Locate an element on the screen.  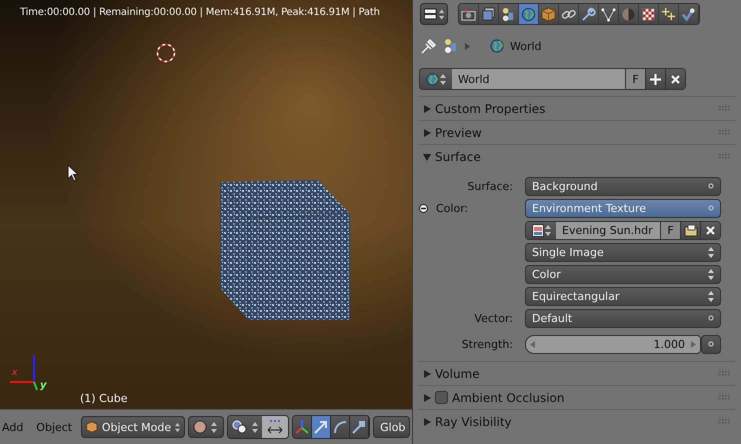
field-label: Vector: is located at coordinates (493, 318).